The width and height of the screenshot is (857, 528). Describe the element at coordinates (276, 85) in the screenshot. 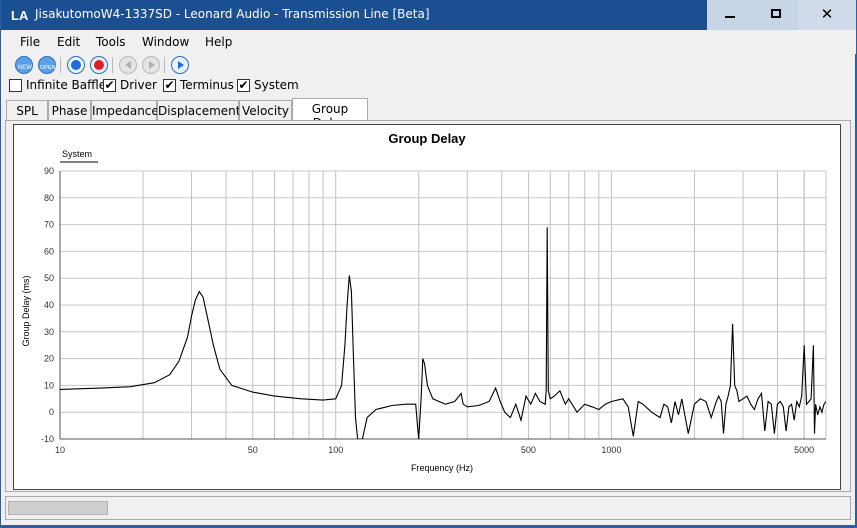

I see `checkbox-label: System` at that location.